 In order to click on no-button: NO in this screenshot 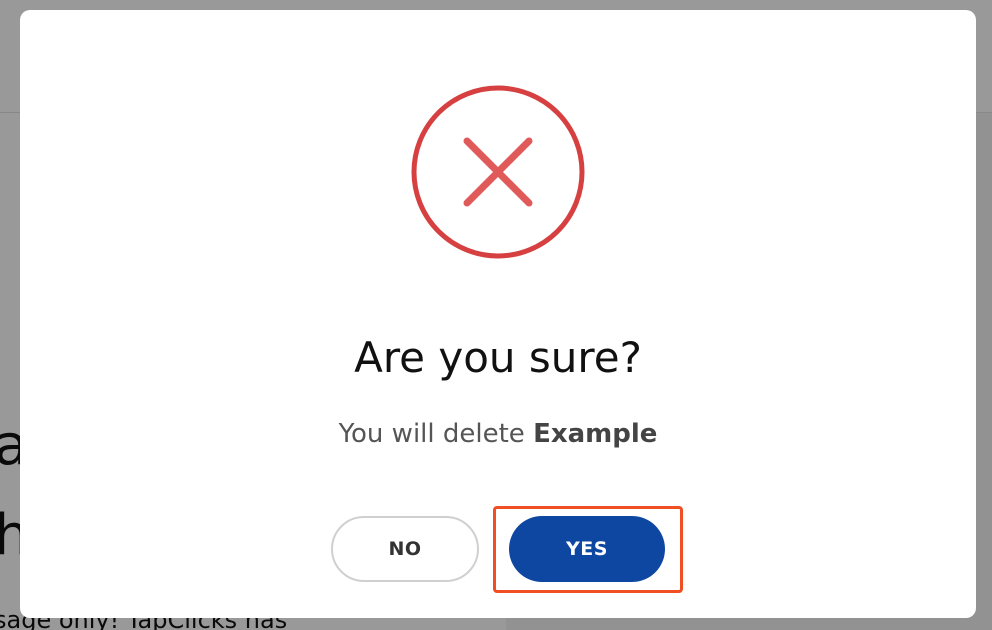, I will do `click(405, 549)`.